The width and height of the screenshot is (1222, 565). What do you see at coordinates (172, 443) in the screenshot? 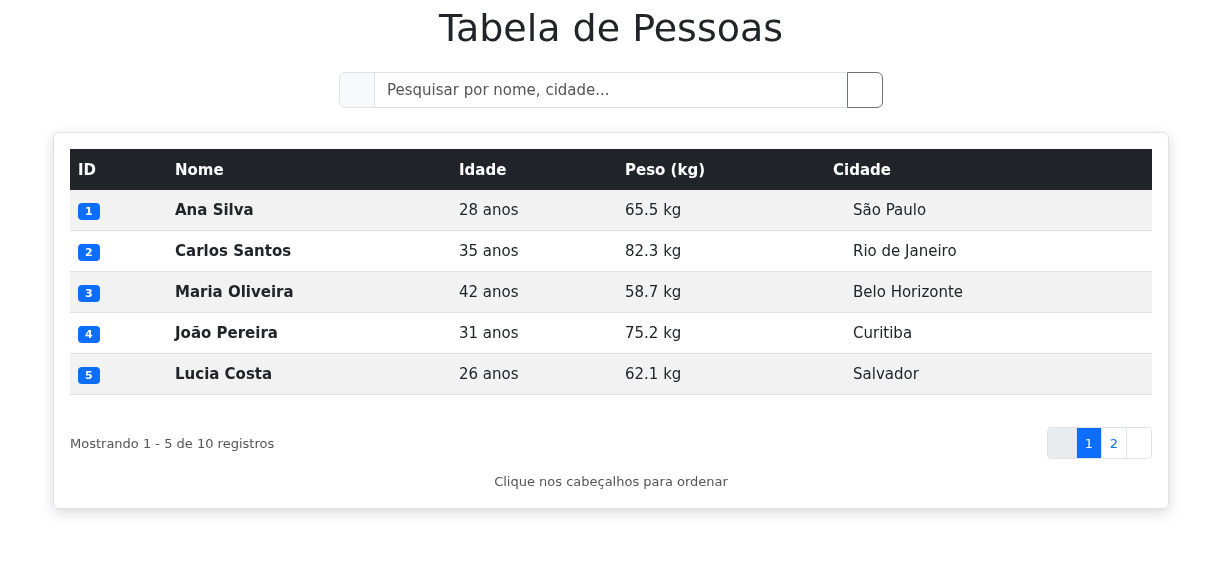
I see `record-count: Mostrando 1 - 5 de 10 registros` at bounding box center [172, 443].